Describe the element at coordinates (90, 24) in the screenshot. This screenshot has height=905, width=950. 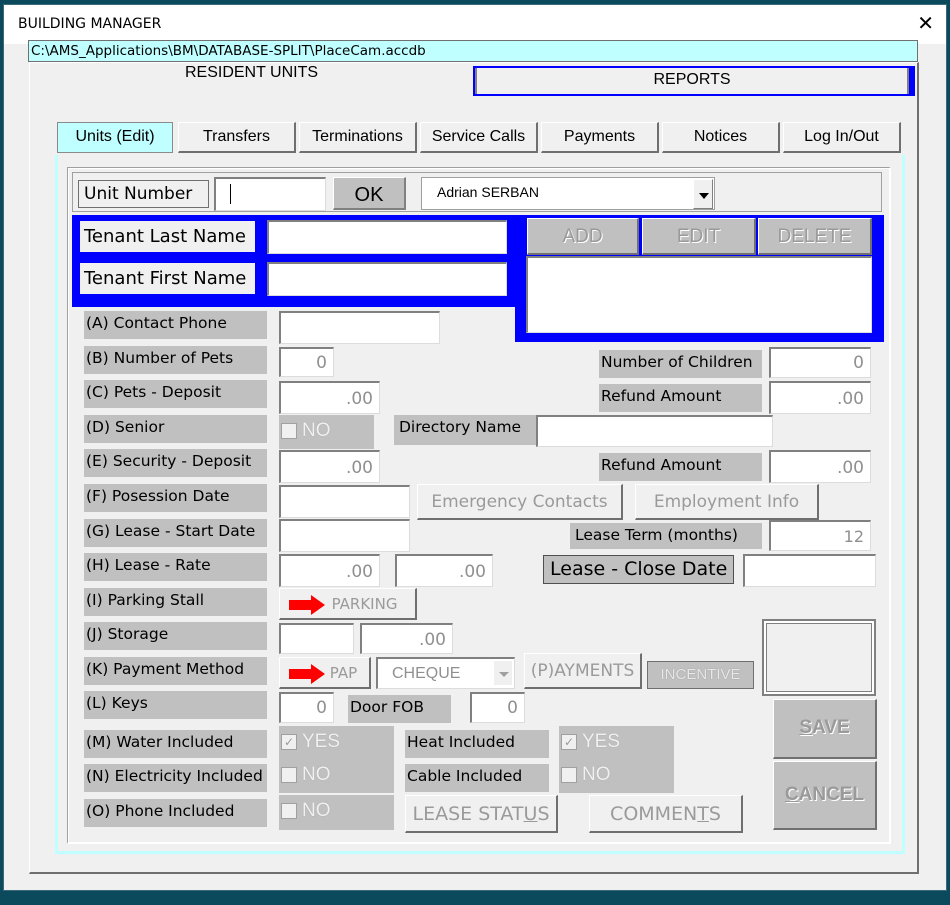
I see `window-title: BUILDING MANAGER` at that location.